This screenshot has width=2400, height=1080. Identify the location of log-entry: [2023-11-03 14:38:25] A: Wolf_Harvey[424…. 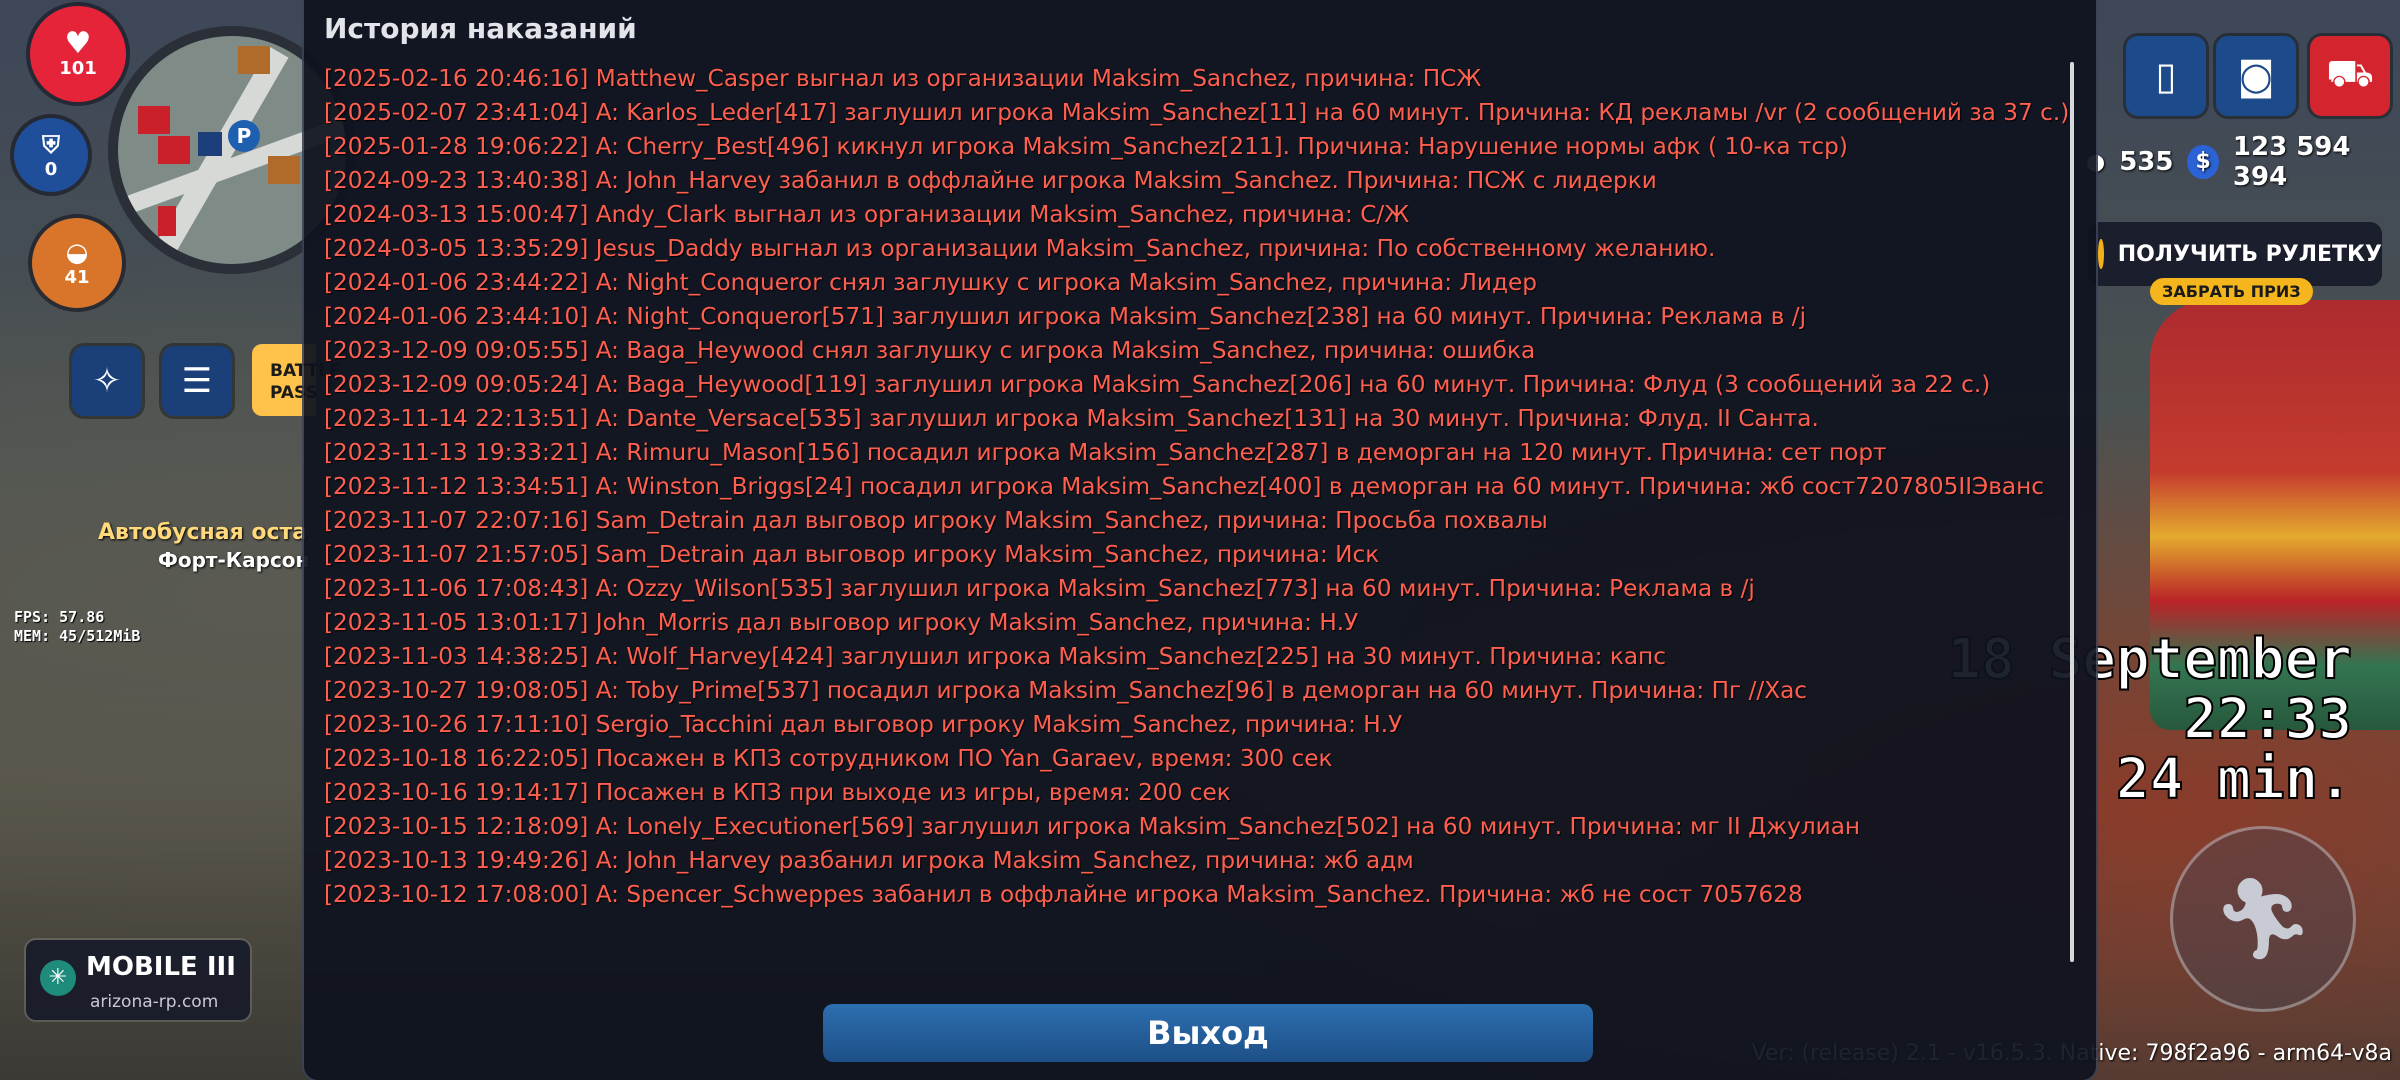
(995, 656).